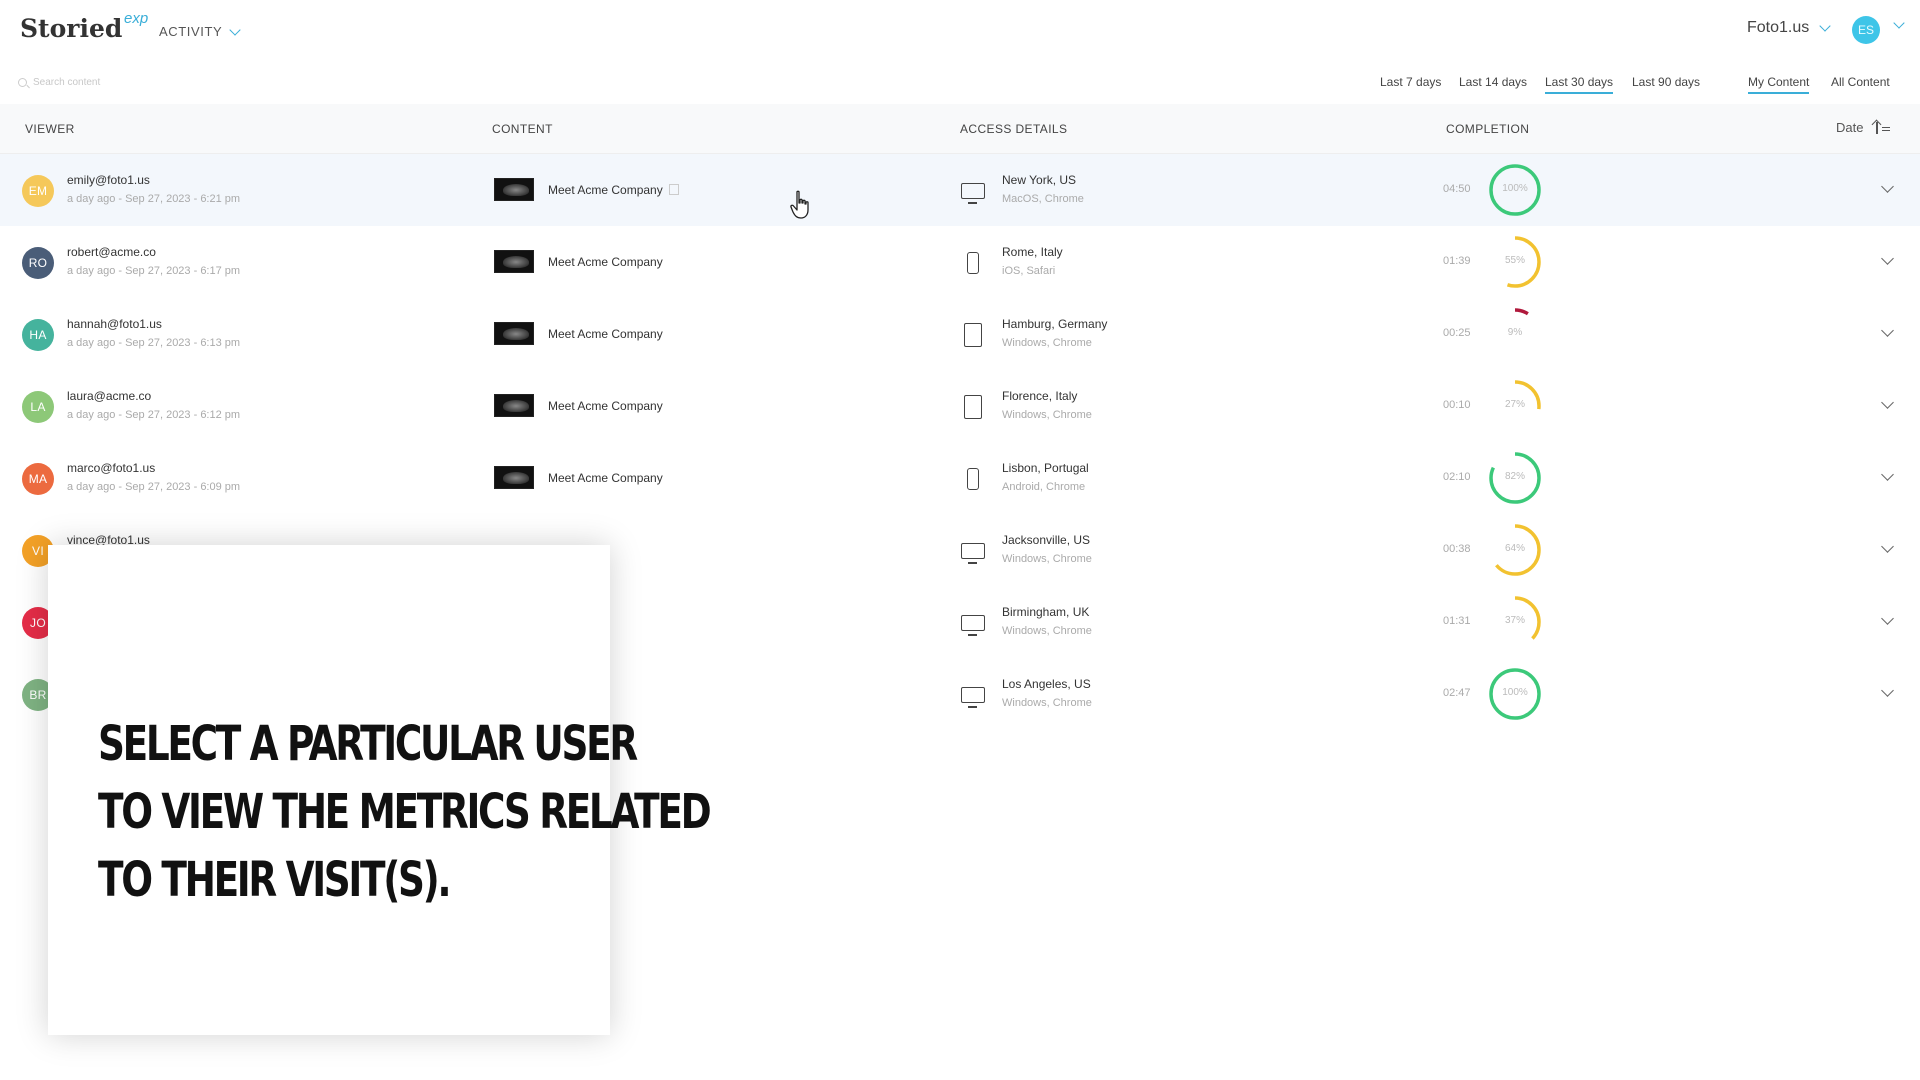 The image size is (1920, 1080). What do you see at coordinates (973, 263) in the screenshot?
I see `phone-device-icon` at bounding box center [973, 263].